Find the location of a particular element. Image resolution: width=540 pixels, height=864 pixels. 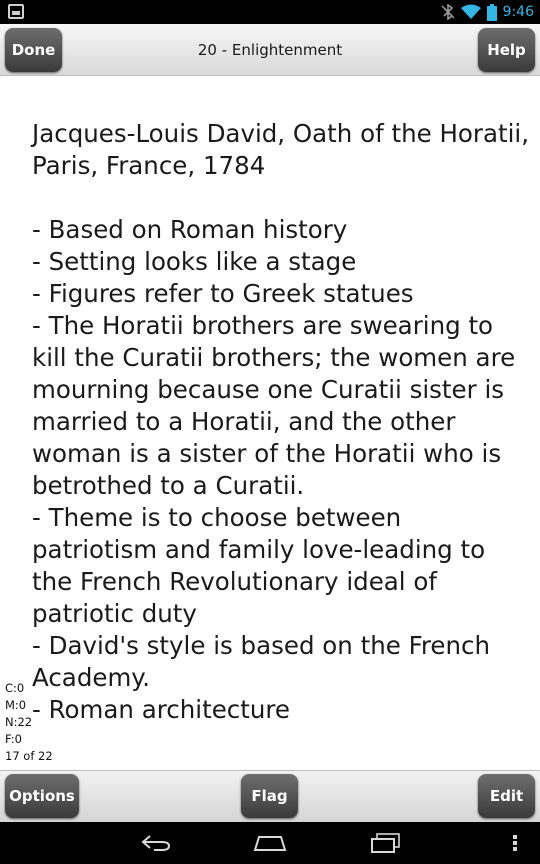

overflow-menu-button is located at coordinates (515, 843).